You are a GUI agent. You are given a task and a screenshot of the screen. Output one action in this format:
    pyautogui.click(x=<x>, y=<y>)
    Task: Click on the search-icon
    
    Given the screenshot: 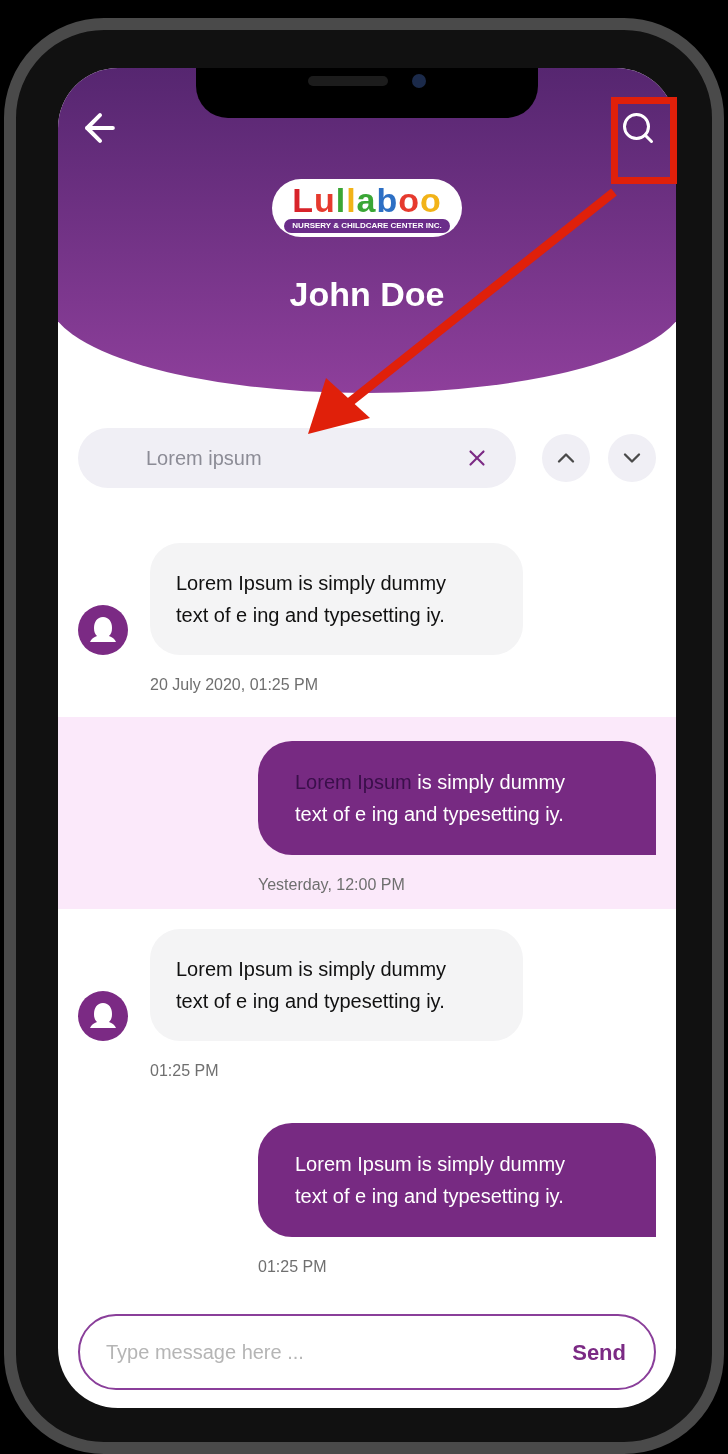 What is the action you would take?
    pyautogui.click(x=638, y=128)
    